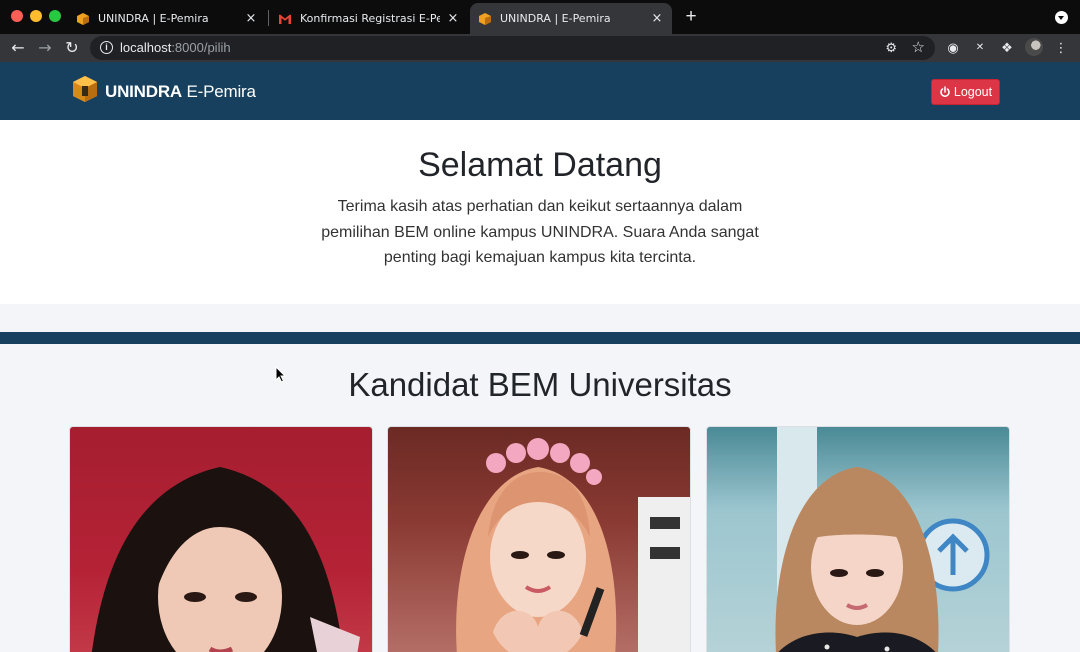 This screenshot has width=1080, height=652. I want to click on logout-button: Logout, so click(965, 92).